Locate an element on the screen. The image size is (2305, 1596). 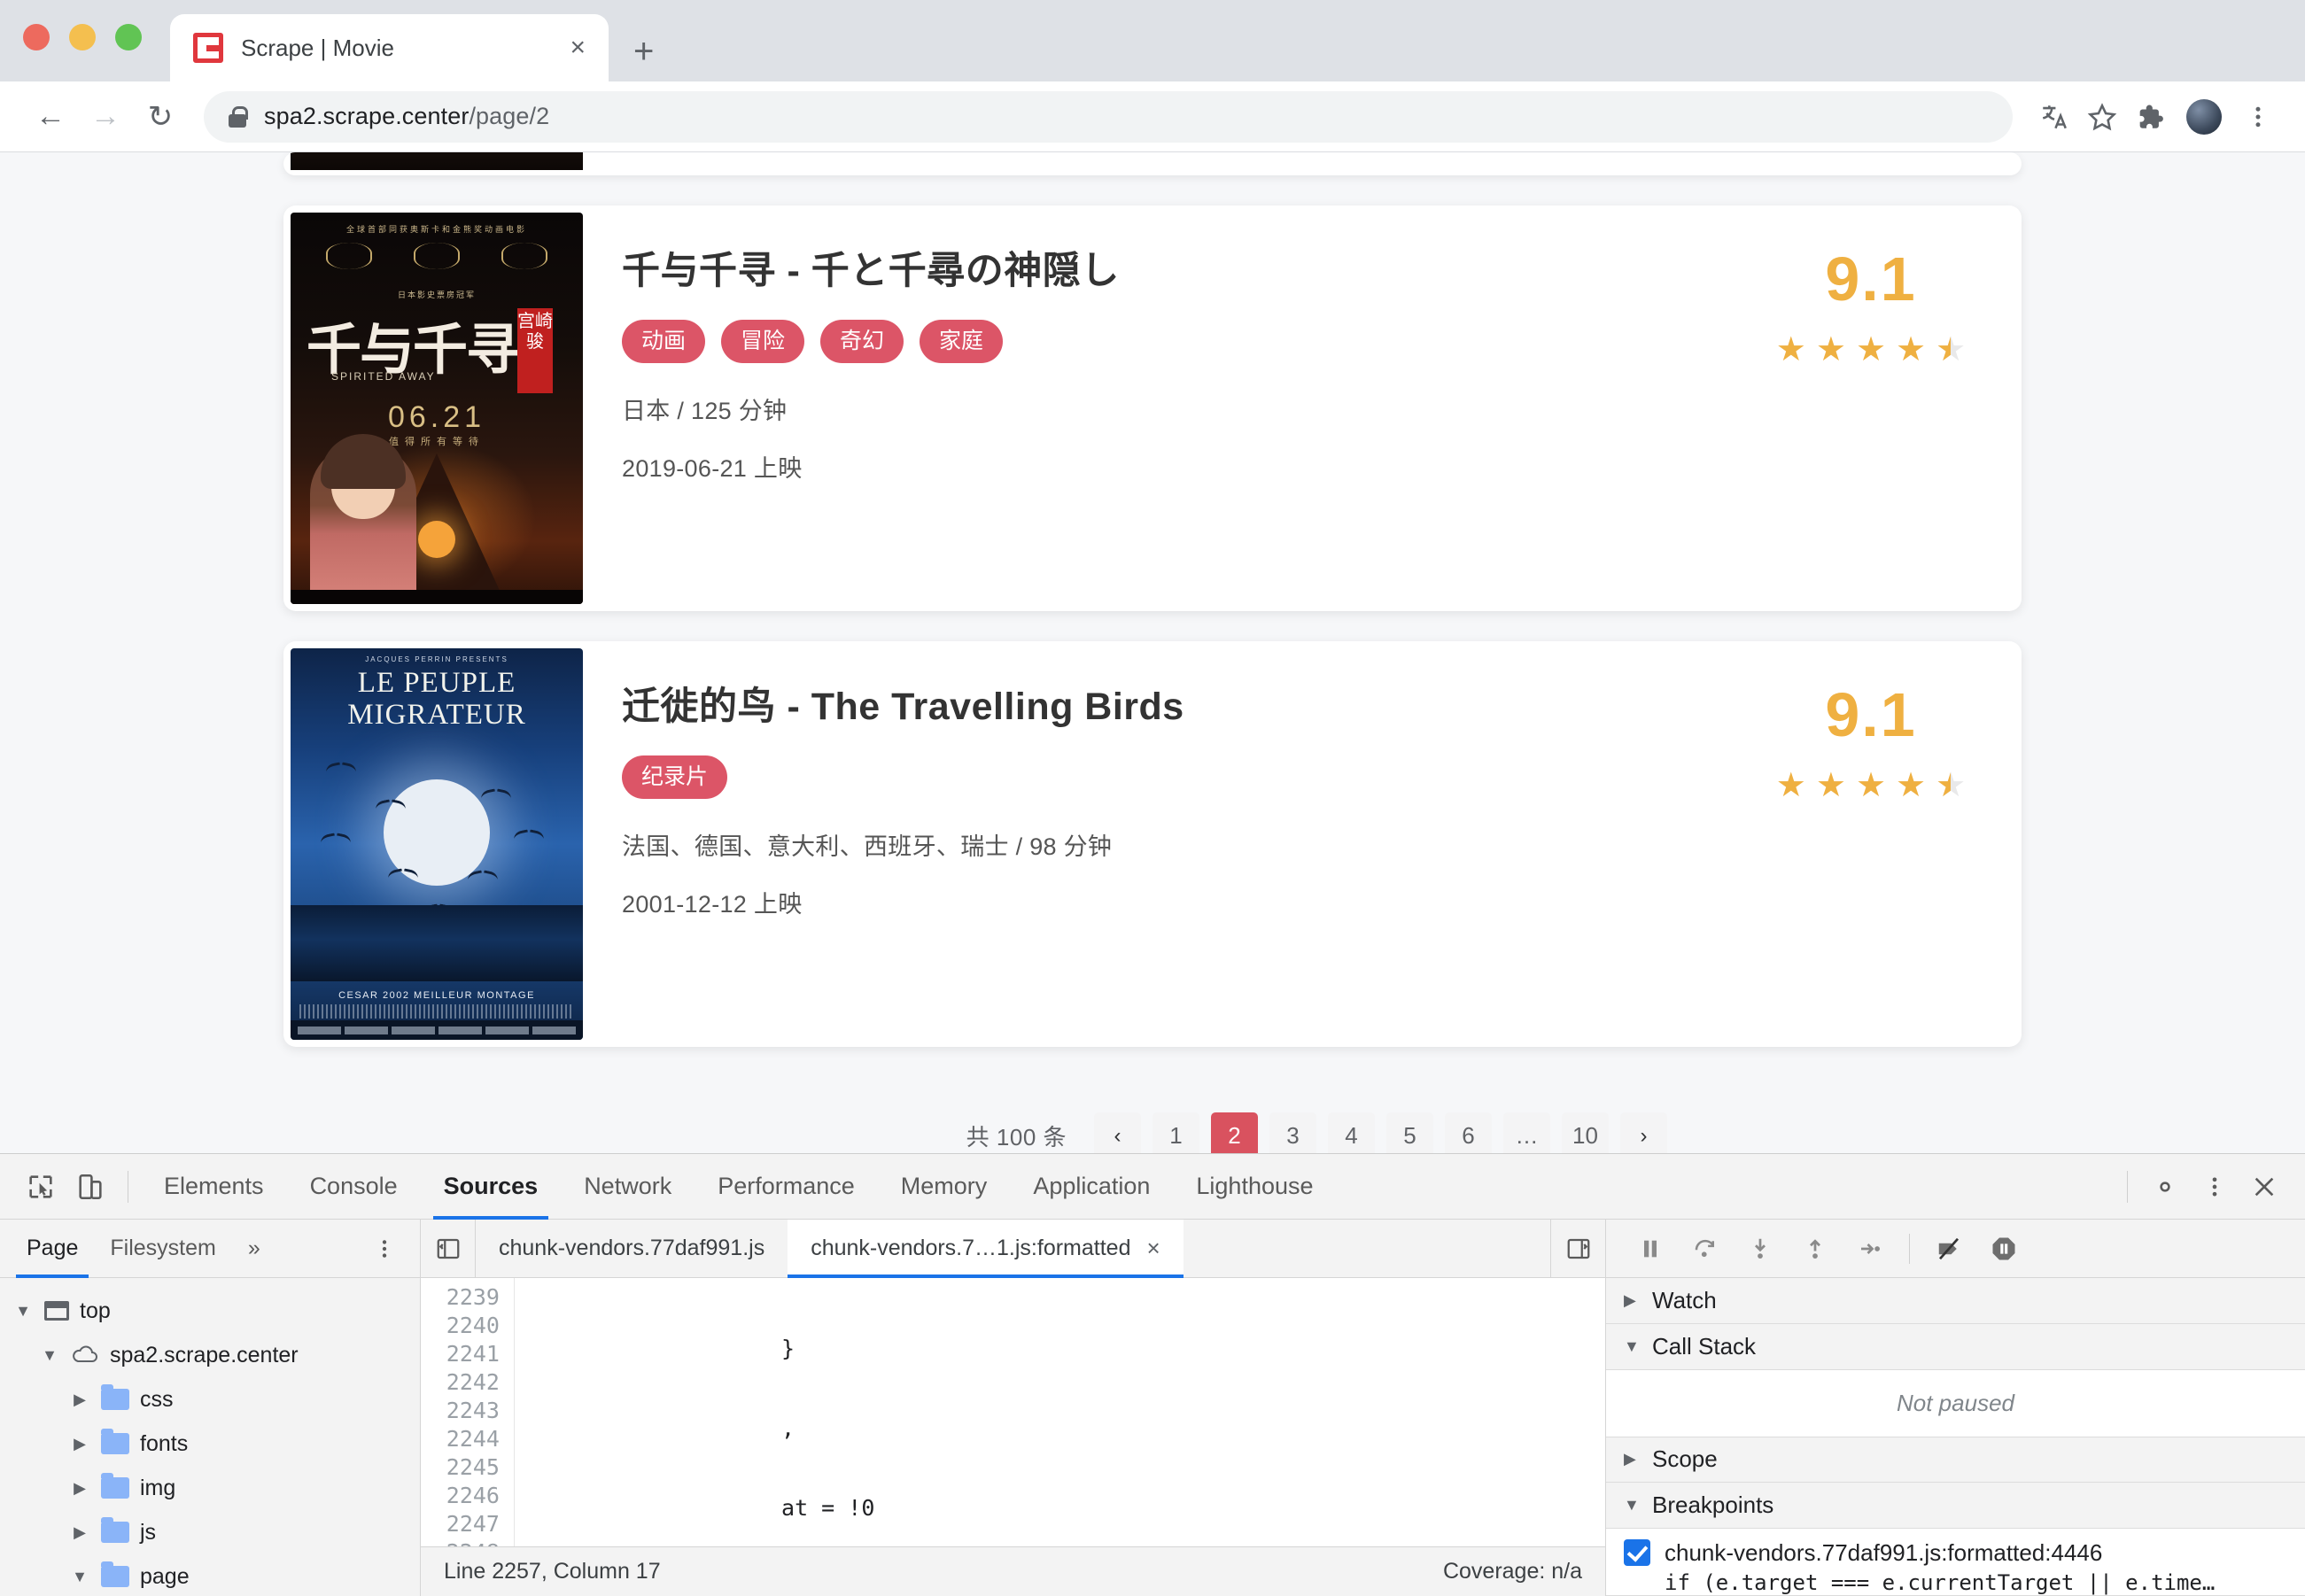
tab-performance: Performance is located at coordinates (787, 1187).